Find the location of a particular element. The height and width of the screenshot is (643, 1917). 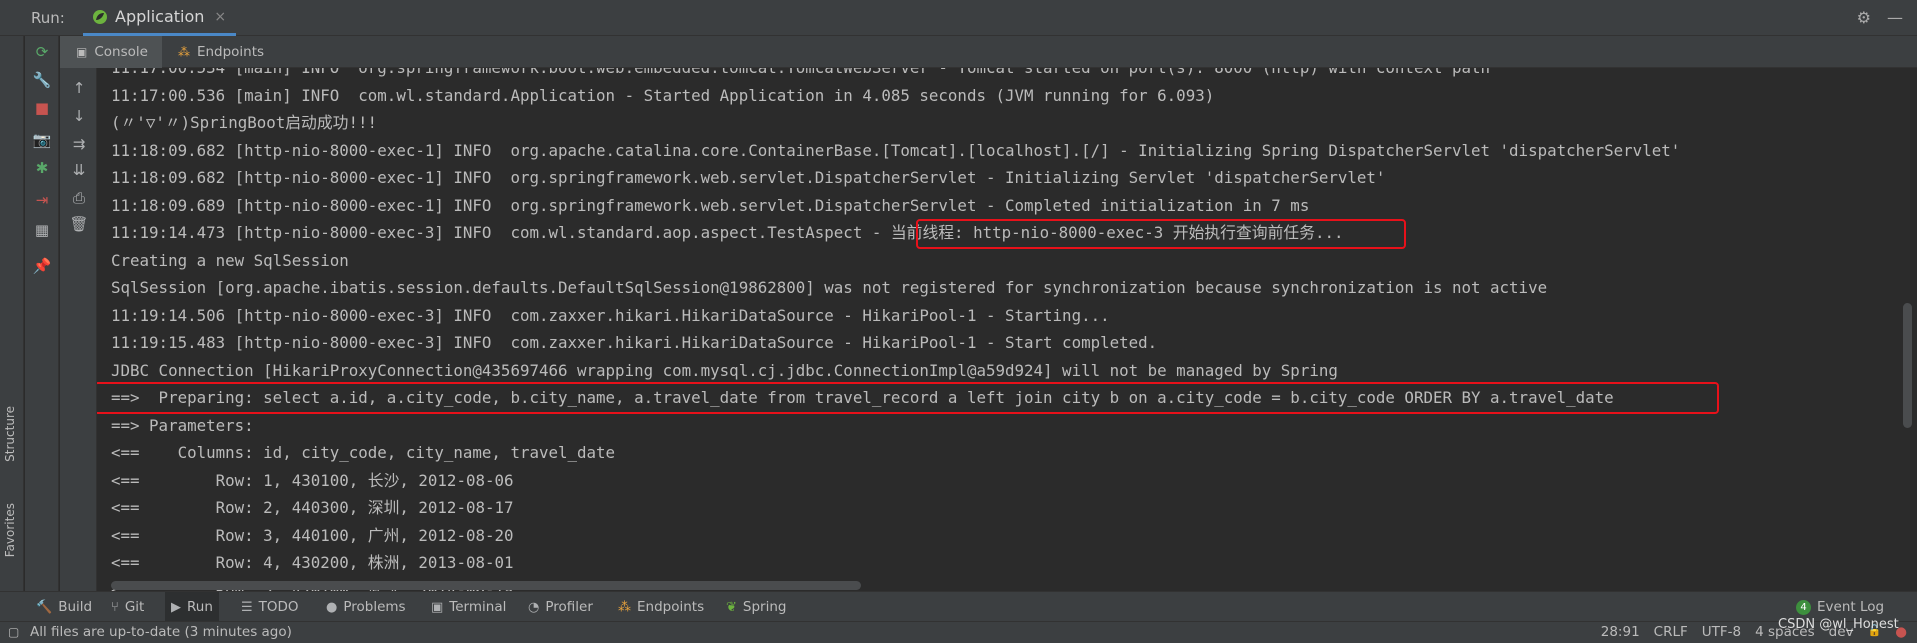

bottom-tab-build: 🔨 Build is located at coordinates (64, 607).